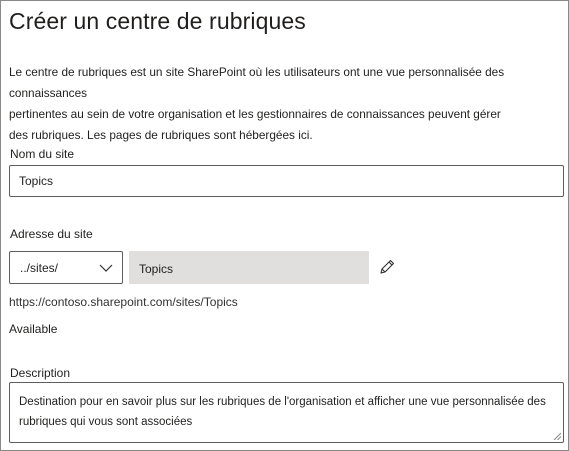  What do you see at coordinates (42, 154) in the screenshot?
I see `site-name-label: Nom du site` at bounding box center [42, 154].